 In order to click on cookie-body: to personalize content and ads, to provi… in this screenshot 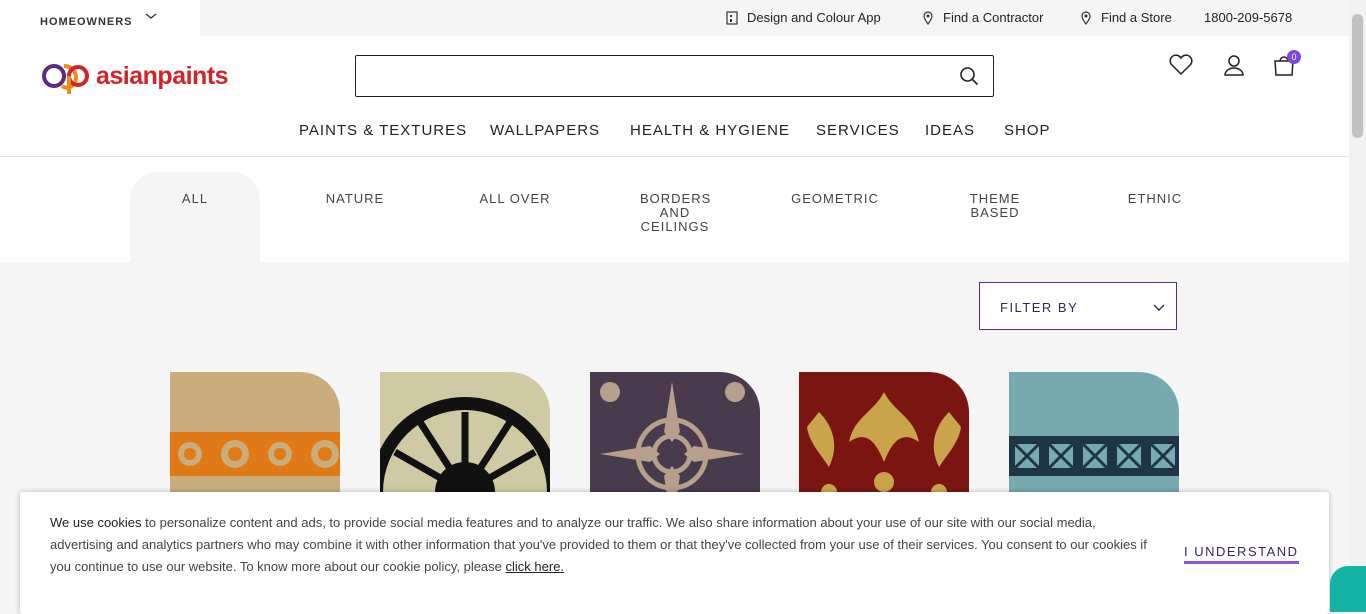, I will do `click(598, 544)`.